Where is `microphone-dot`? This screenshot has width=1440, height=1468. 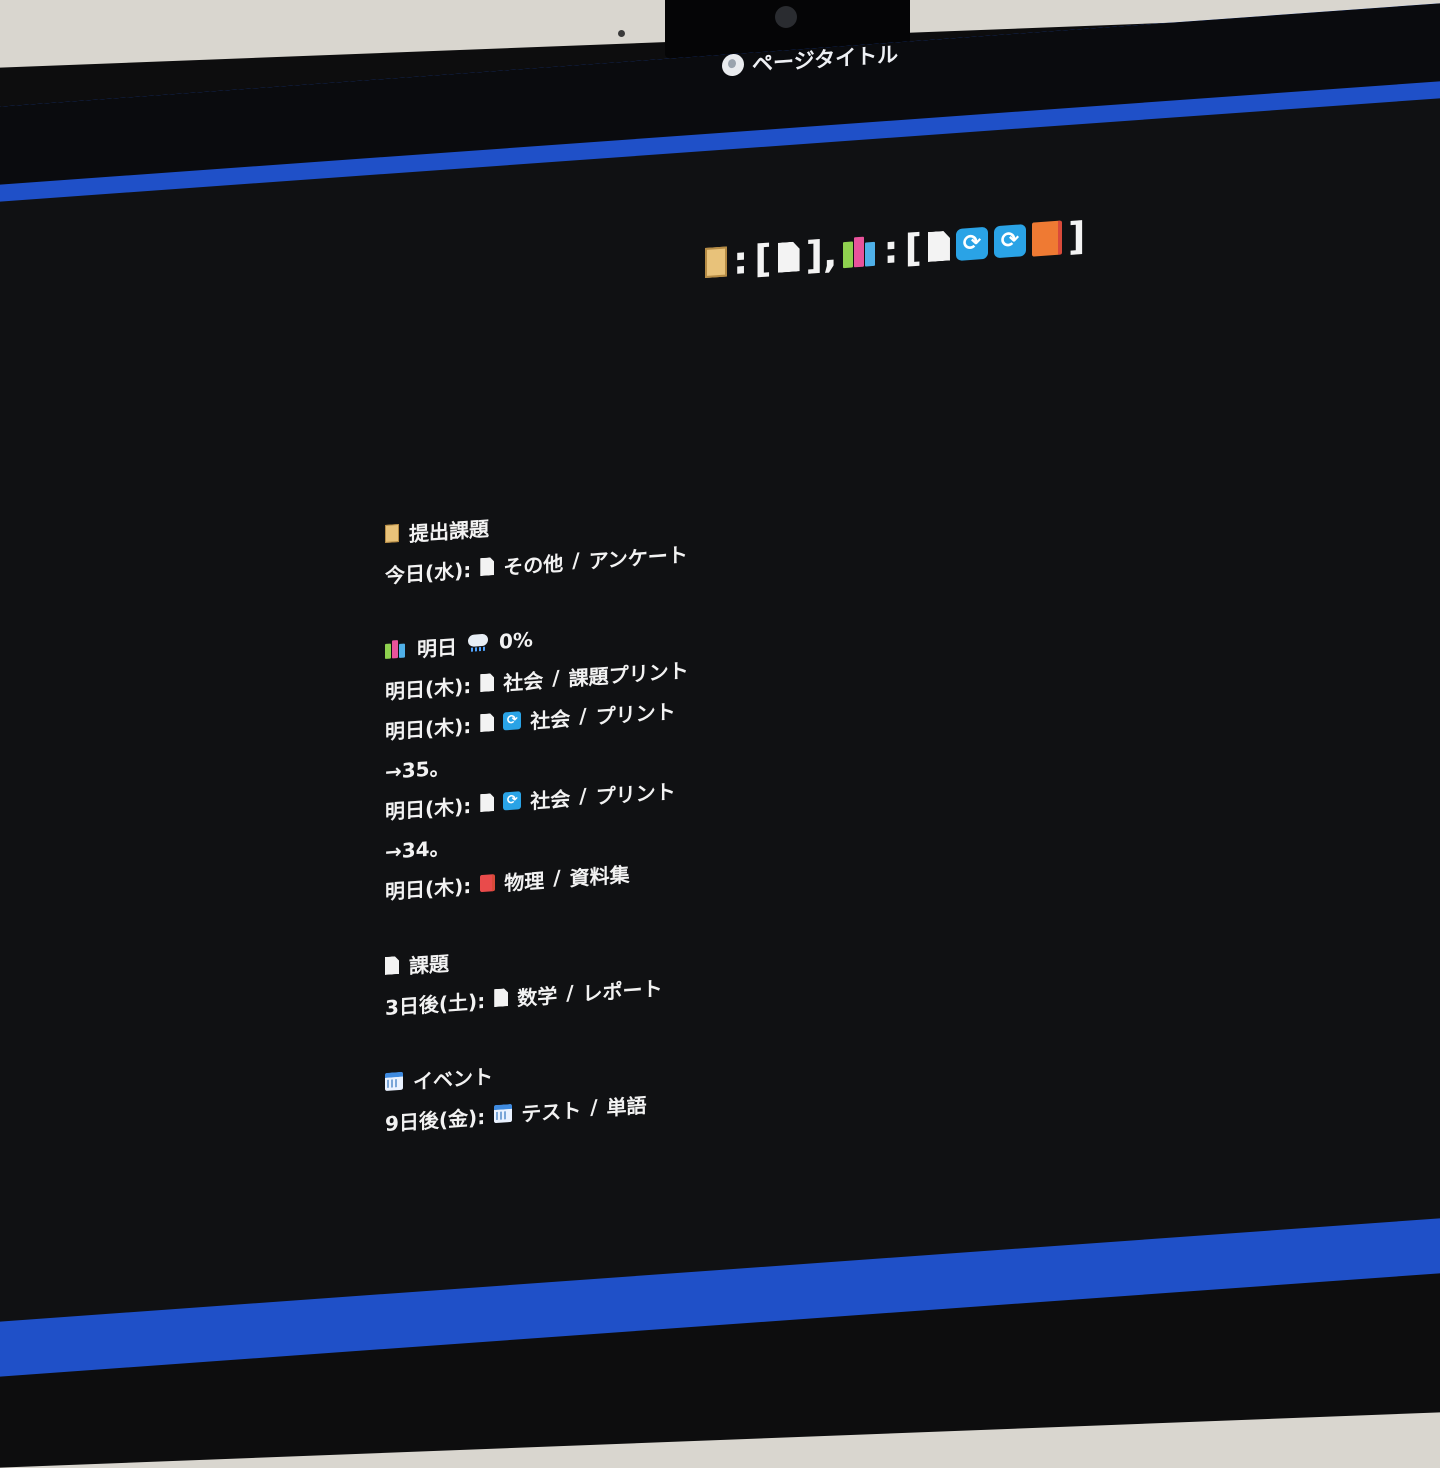
microphone-dot is located at coordinates (621, 33).